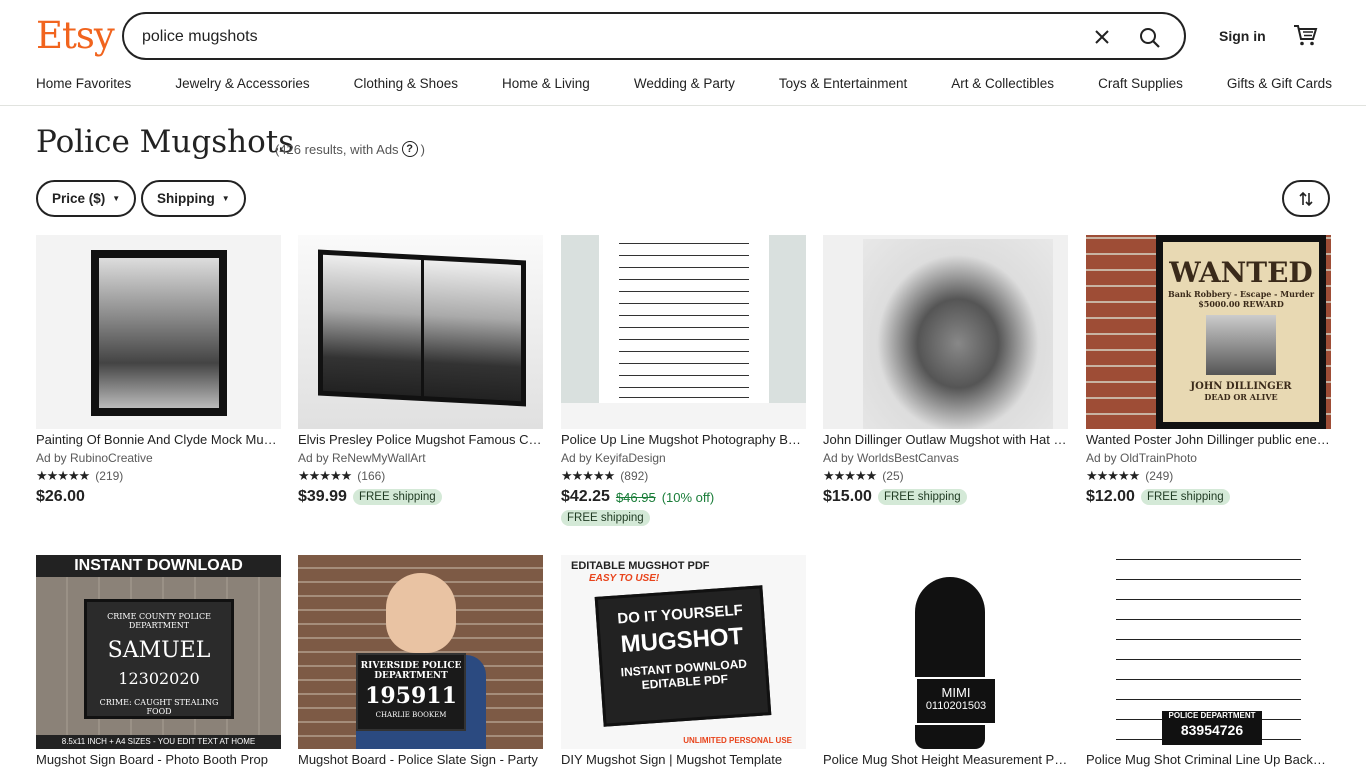 The height and width of the screenshot is (768, 1366). Describe the element at coordinates (654, 36) in the screenshot. I see `search-bar: police mugshots` at that location.